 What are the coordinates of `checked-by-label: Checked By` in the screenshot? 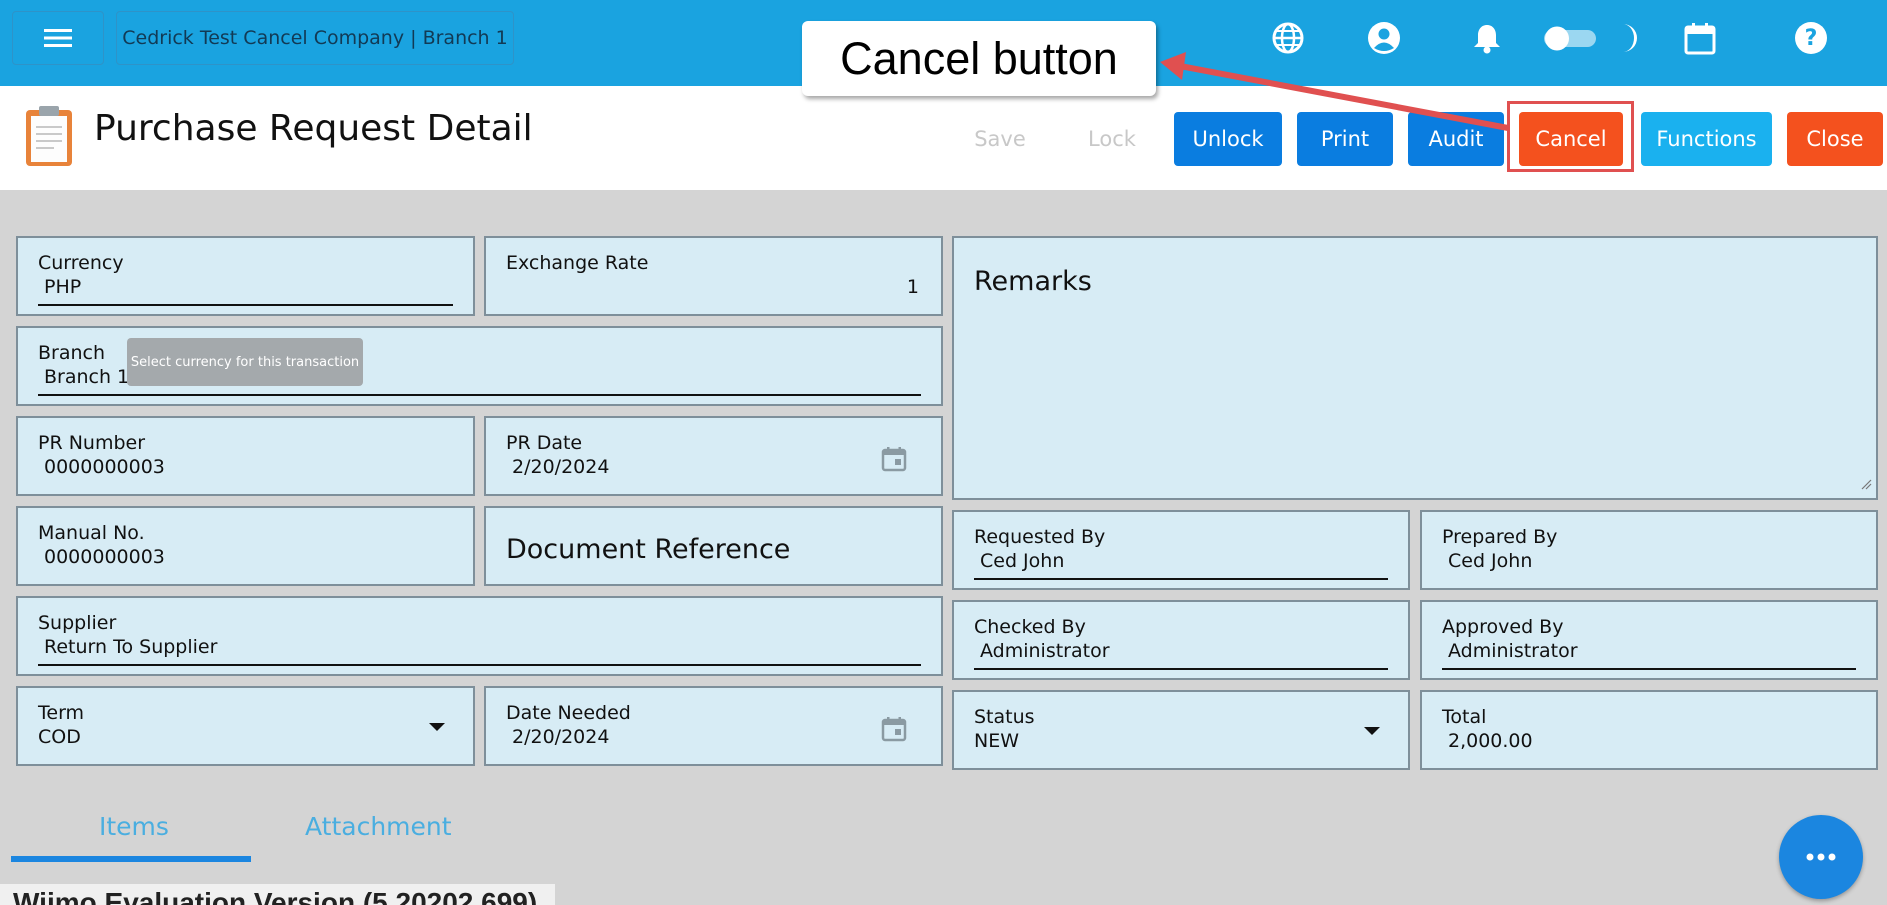 It's located at (1030, 627).